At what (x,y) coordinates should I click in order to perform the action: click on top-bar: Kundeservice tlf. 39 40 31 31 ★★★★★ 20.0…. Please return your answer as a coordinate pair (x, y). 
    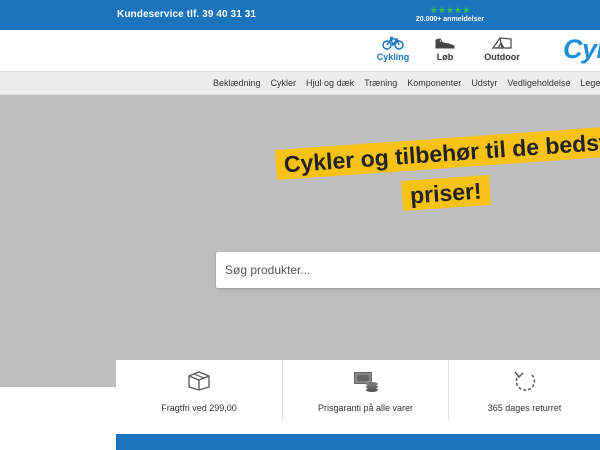
    Looking at the image, I should click on (300, 15).